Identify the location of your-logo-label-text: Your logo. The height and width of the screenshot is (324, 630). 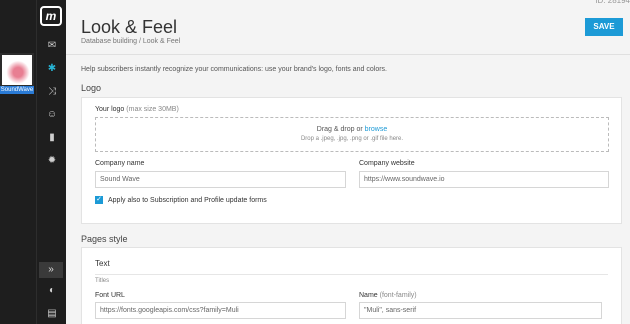
(110, 109).